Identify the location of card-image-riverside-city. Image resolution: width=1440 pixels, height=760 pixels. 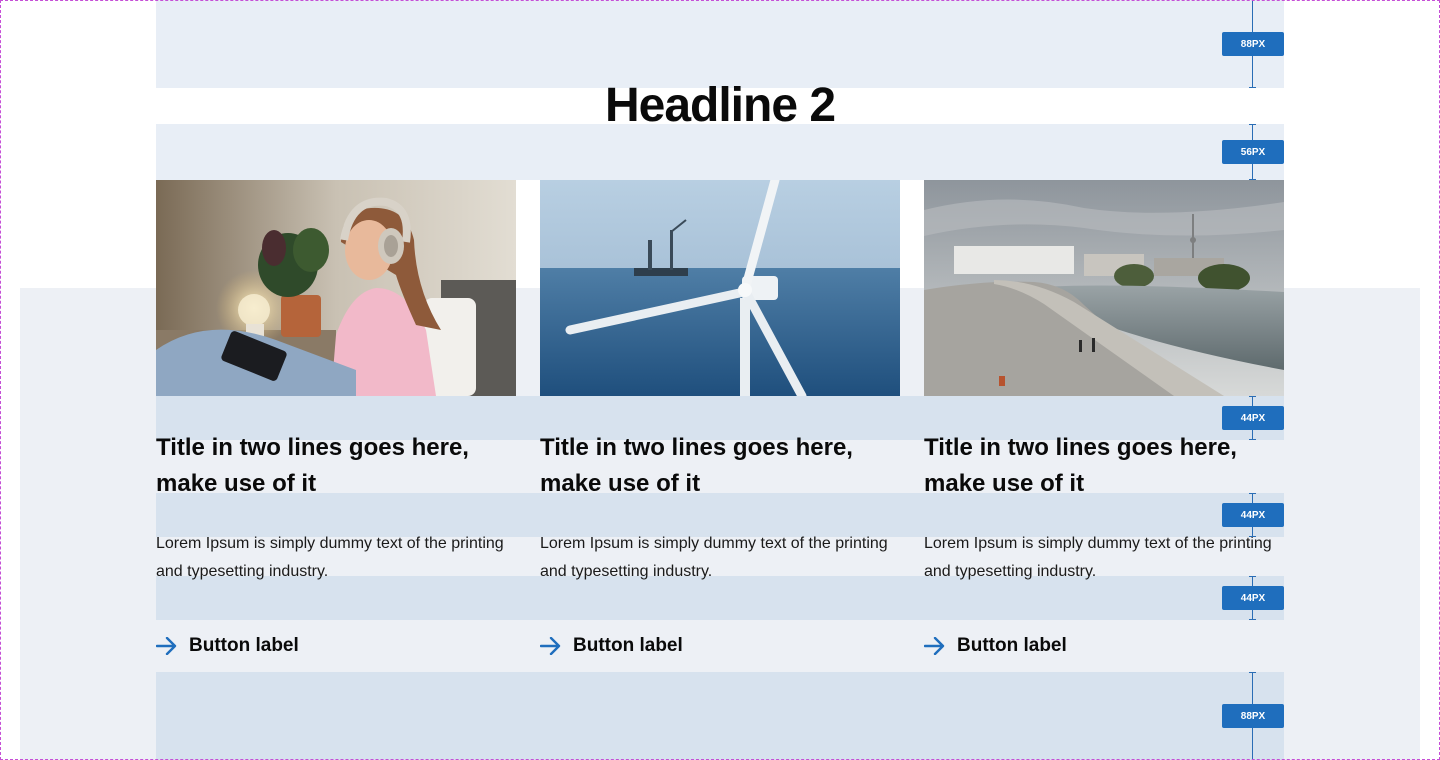
(1104, 288).